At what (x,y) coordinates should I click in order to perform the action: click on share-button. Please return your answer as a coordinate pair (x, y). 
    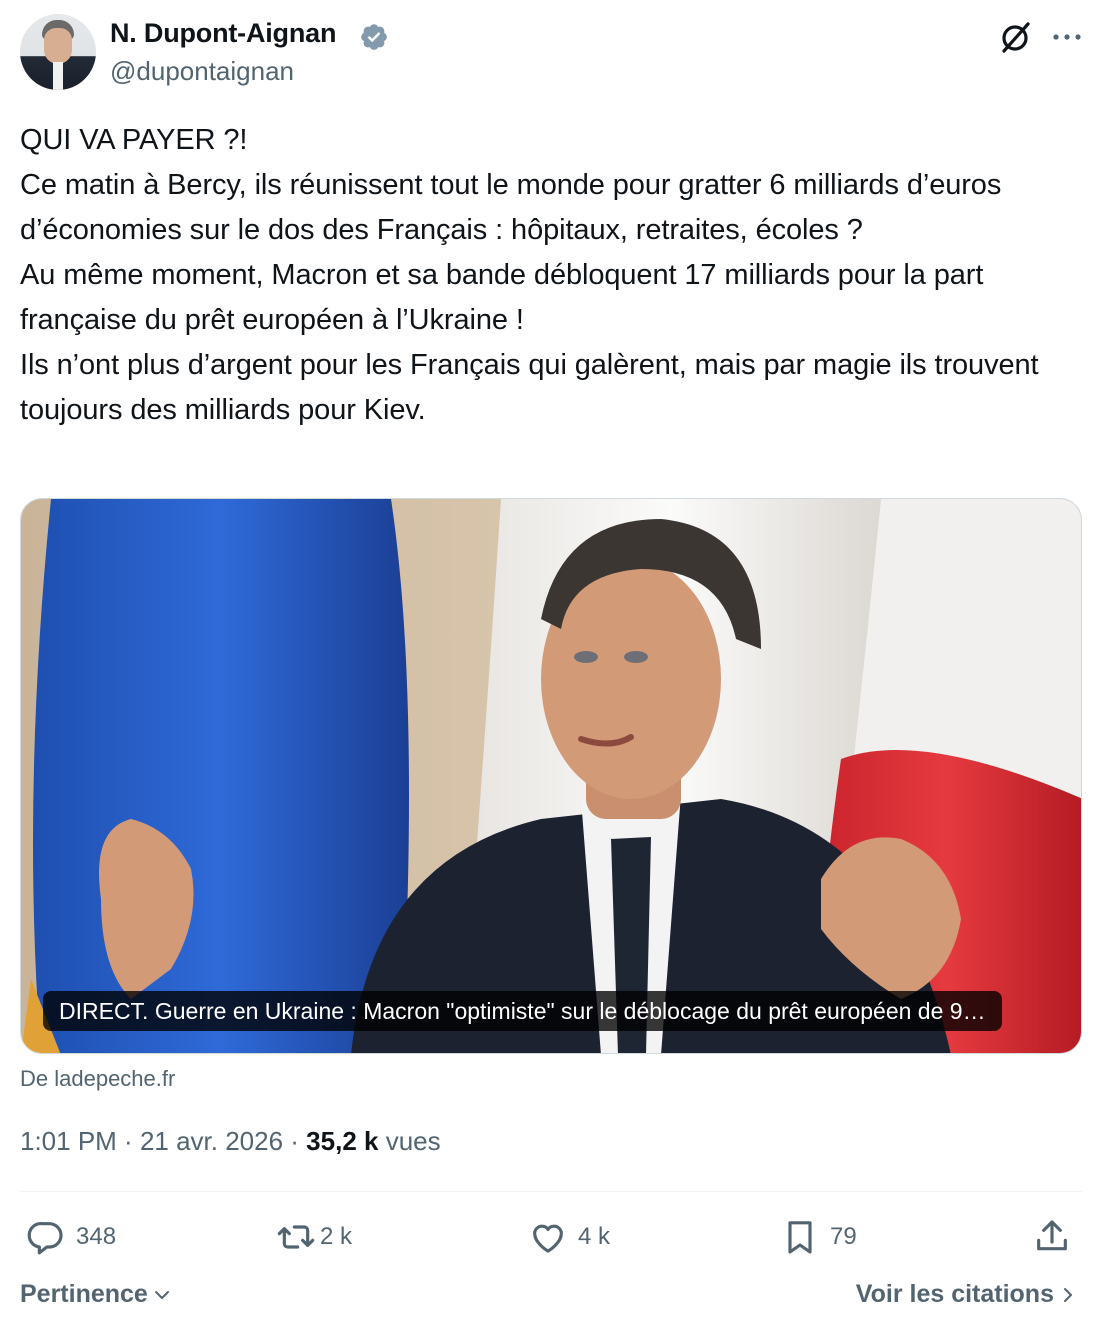
    Looking at the image, I should click on (1052, 1237).